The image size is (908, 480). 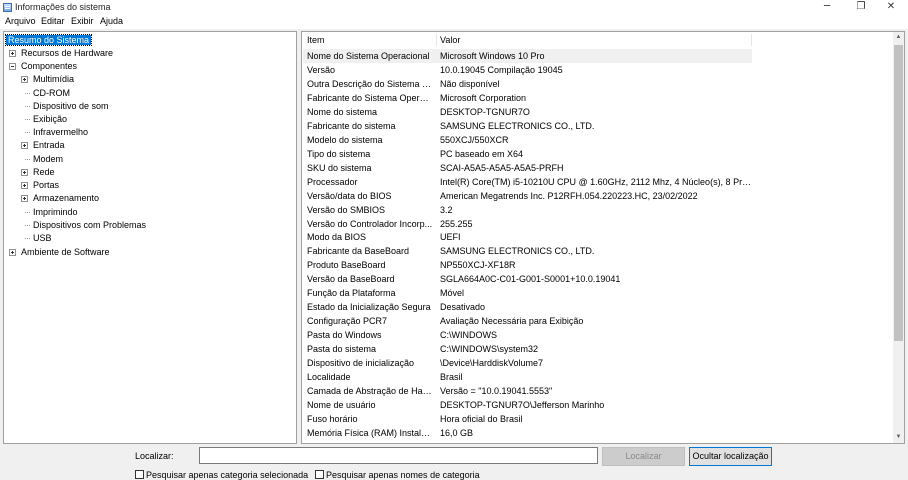 I want to click on cell-item: Fuso horário, so click(x=332, y=418).